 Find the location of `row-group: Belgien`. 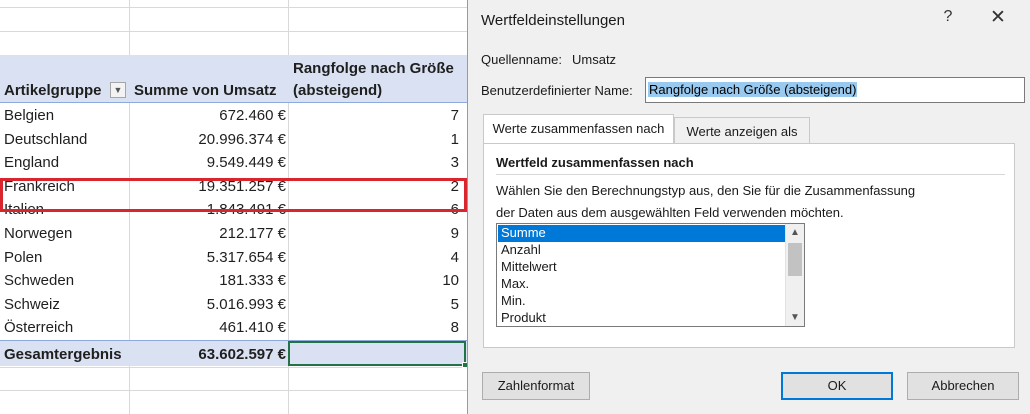

row-group: Belgien is located at coordinates (29, 115).